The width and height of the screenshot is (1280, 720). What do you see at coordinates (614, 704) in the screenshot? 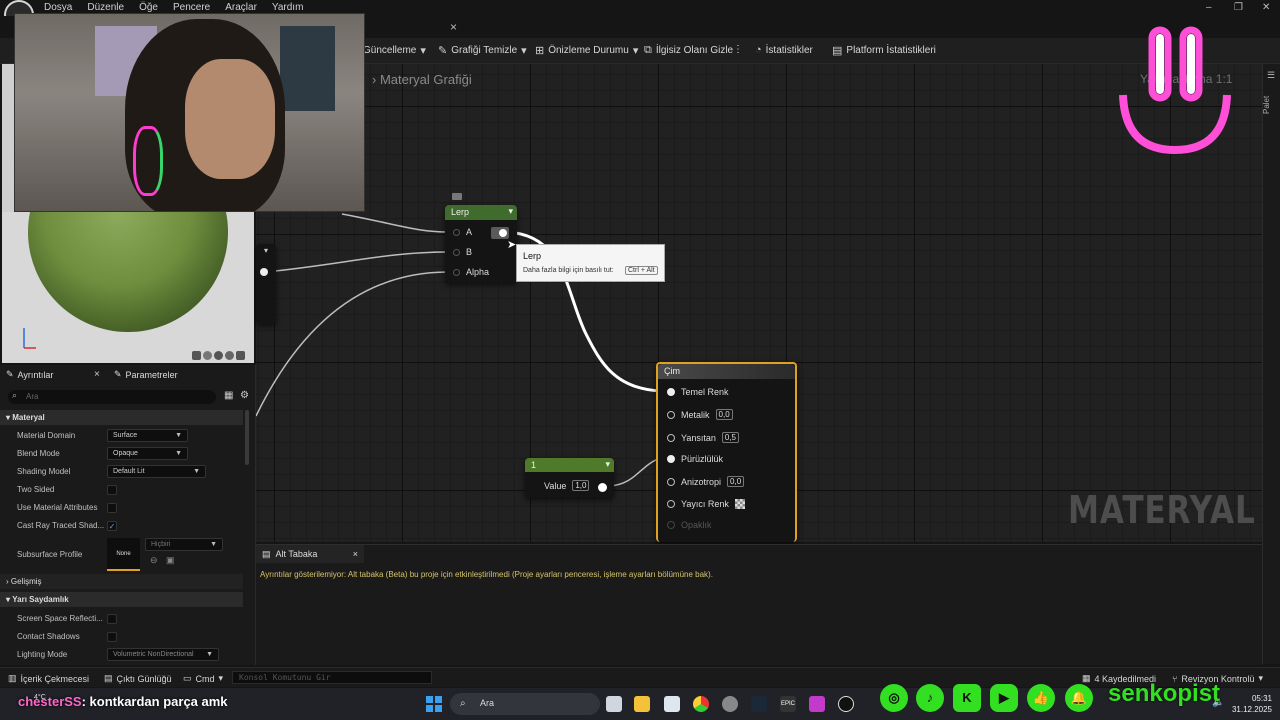
I see `task-view-icon` at bounding box center [614, 704].